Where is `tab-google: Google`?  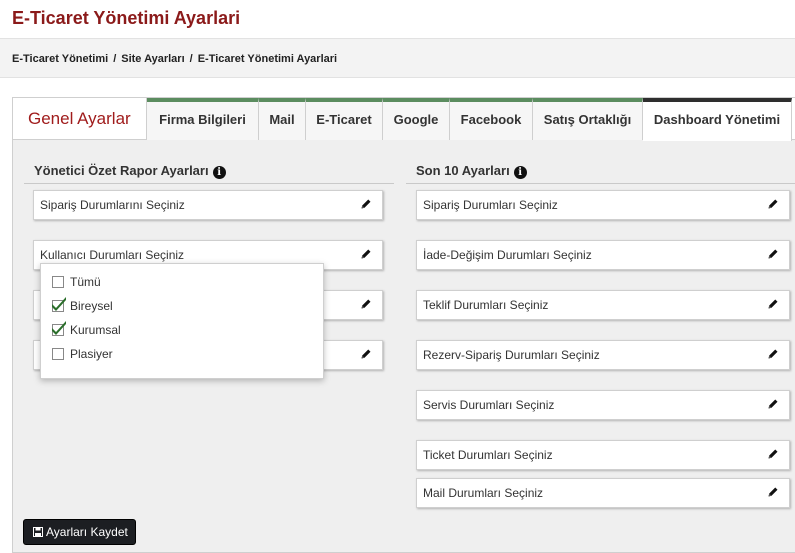
tab-google: Google is located at coordinates (416, 119).